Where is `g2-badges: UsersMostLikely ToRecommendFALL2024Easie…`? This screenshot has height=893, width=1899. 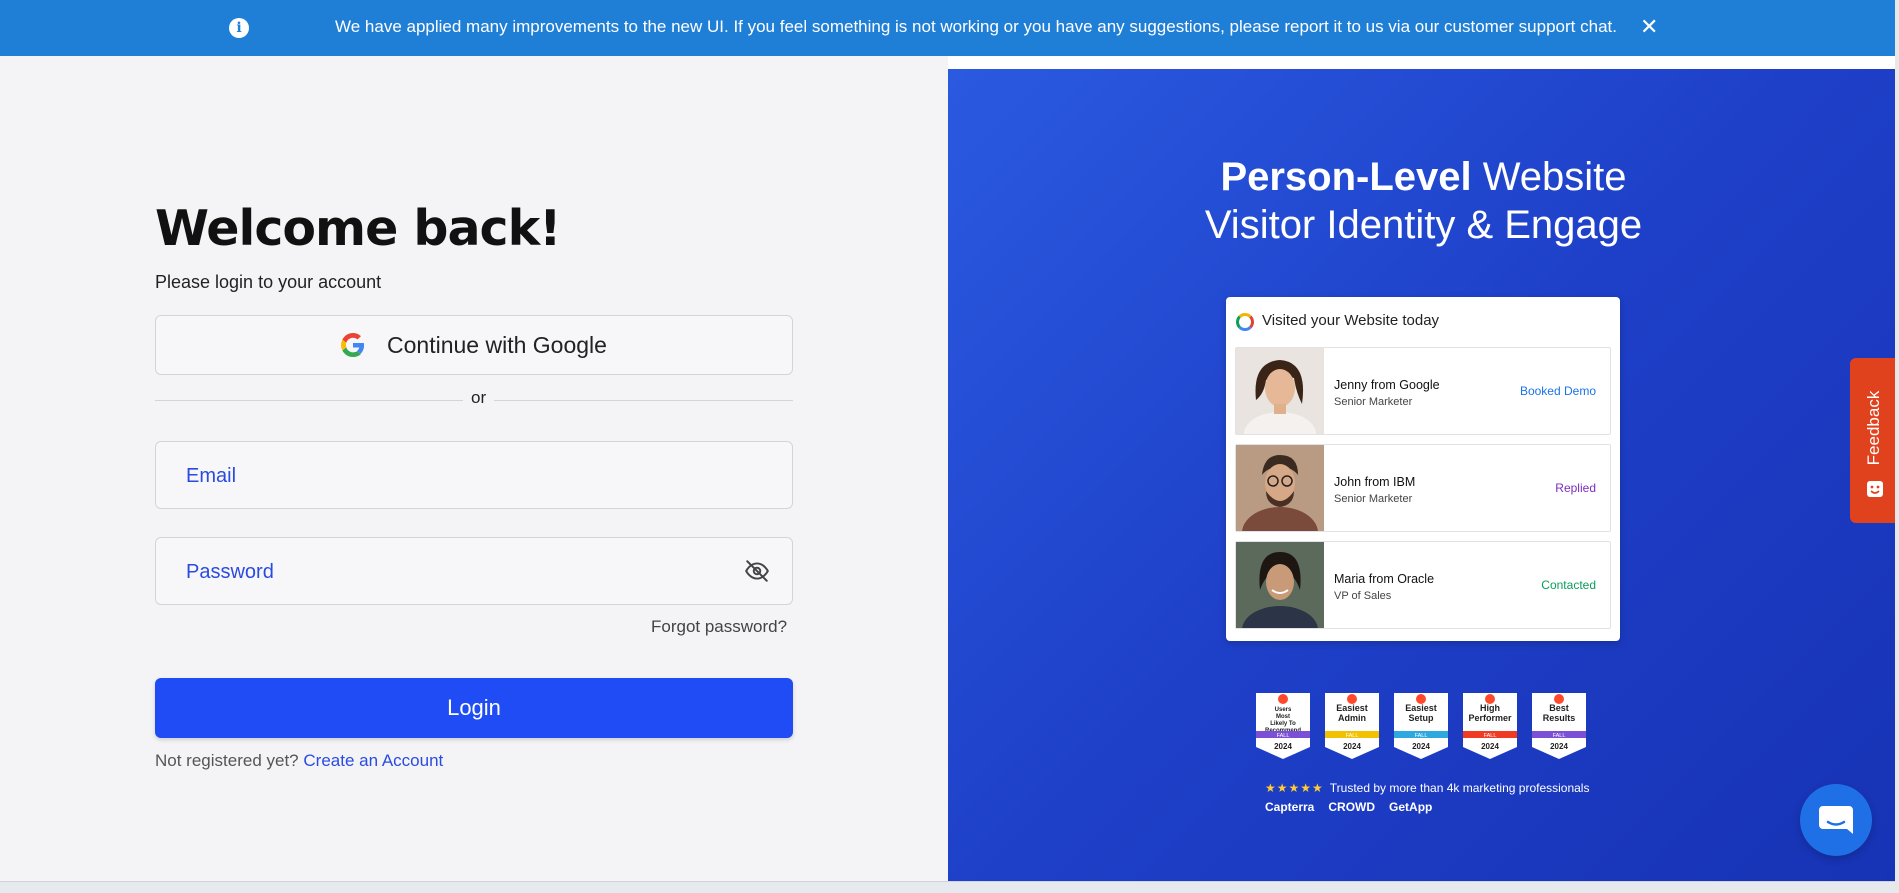
g2-badges: UsersMostLikely ToRecommendFALL2024Easie… is located at coordinates (1421, 726).